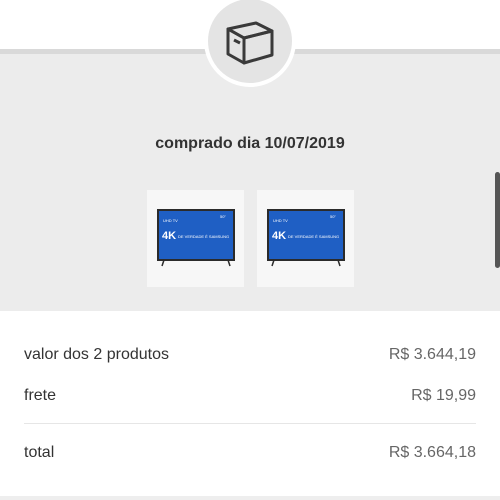 This screenshot has height=500, width=500. Describe the element at coordinates (40, 395) in the screenshot. I see `shipping-label: frete` at that location.